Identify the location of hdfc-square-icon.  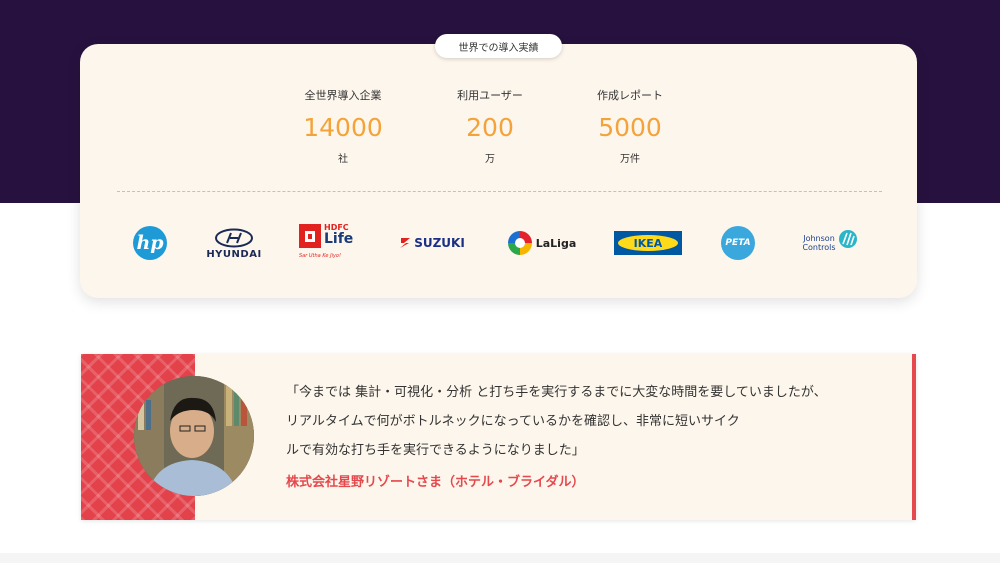
(310, 236).